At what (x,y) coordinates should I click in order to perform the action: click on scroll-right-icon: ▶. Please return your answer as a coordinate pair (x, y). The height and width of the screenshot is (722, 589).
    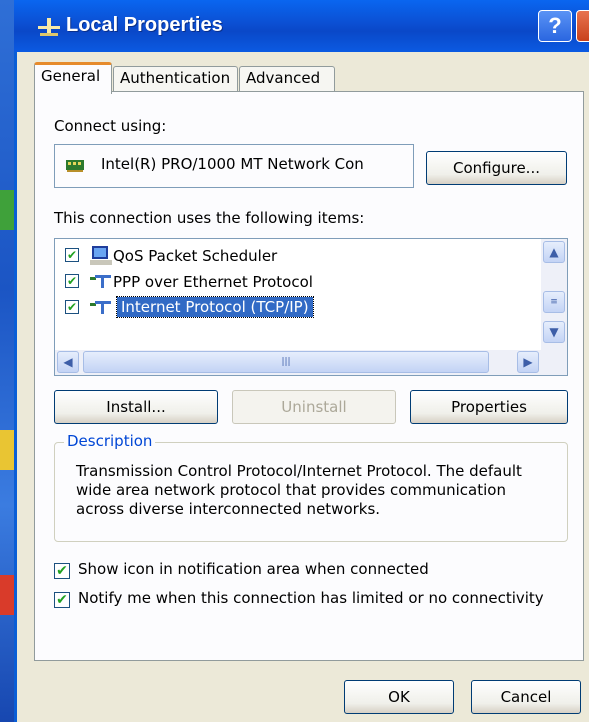
    Looking at the image, I should click on (528, 362).